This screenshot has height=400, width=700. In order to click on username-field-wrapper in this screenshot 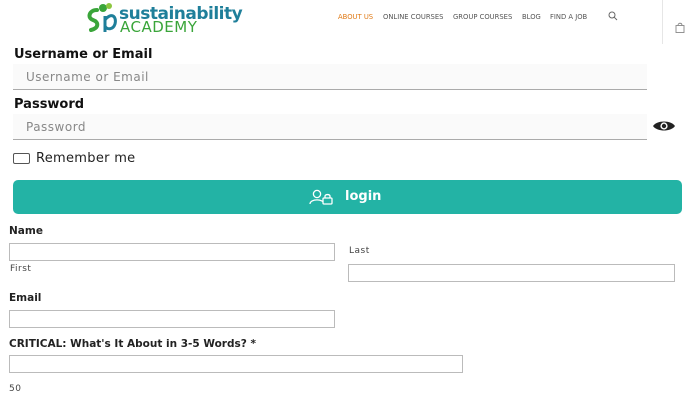, I will do `click(330, 77)`.